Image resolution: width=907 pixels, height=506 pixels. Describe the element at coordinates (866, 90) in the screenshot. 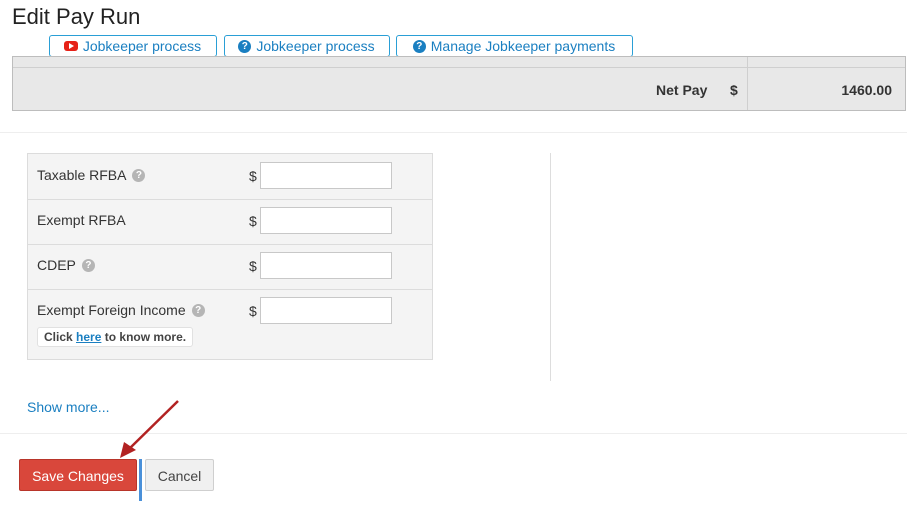

I see `net-pay-value: 1460.00` at that location.